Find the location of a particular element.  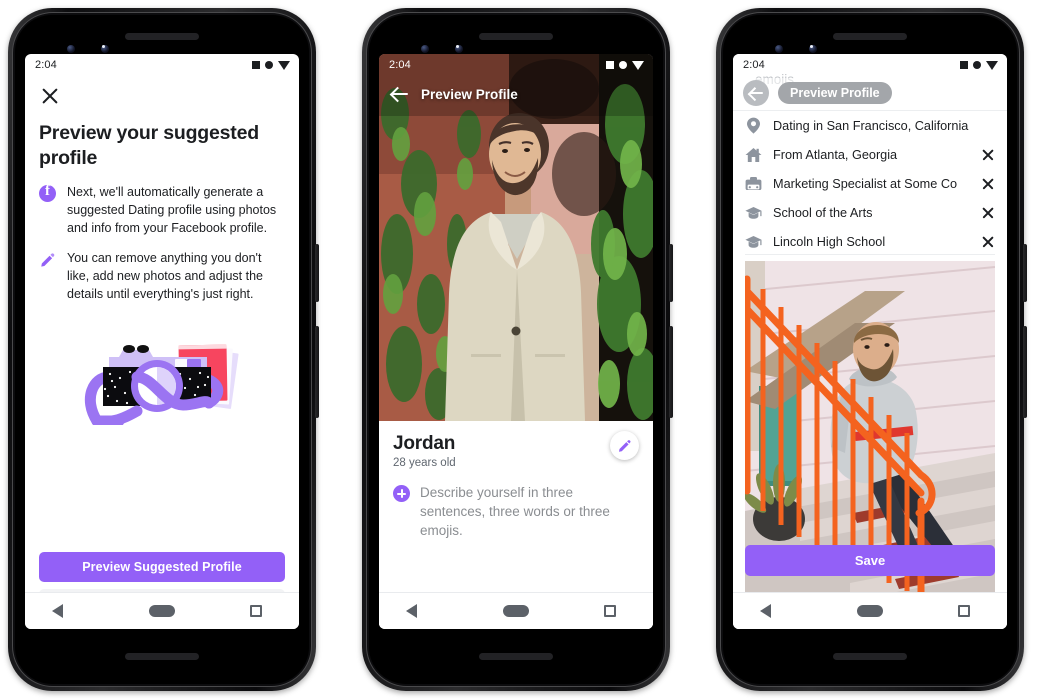

list-item-label: Dating in San Francisco, California is located at coordinates (871, 125).